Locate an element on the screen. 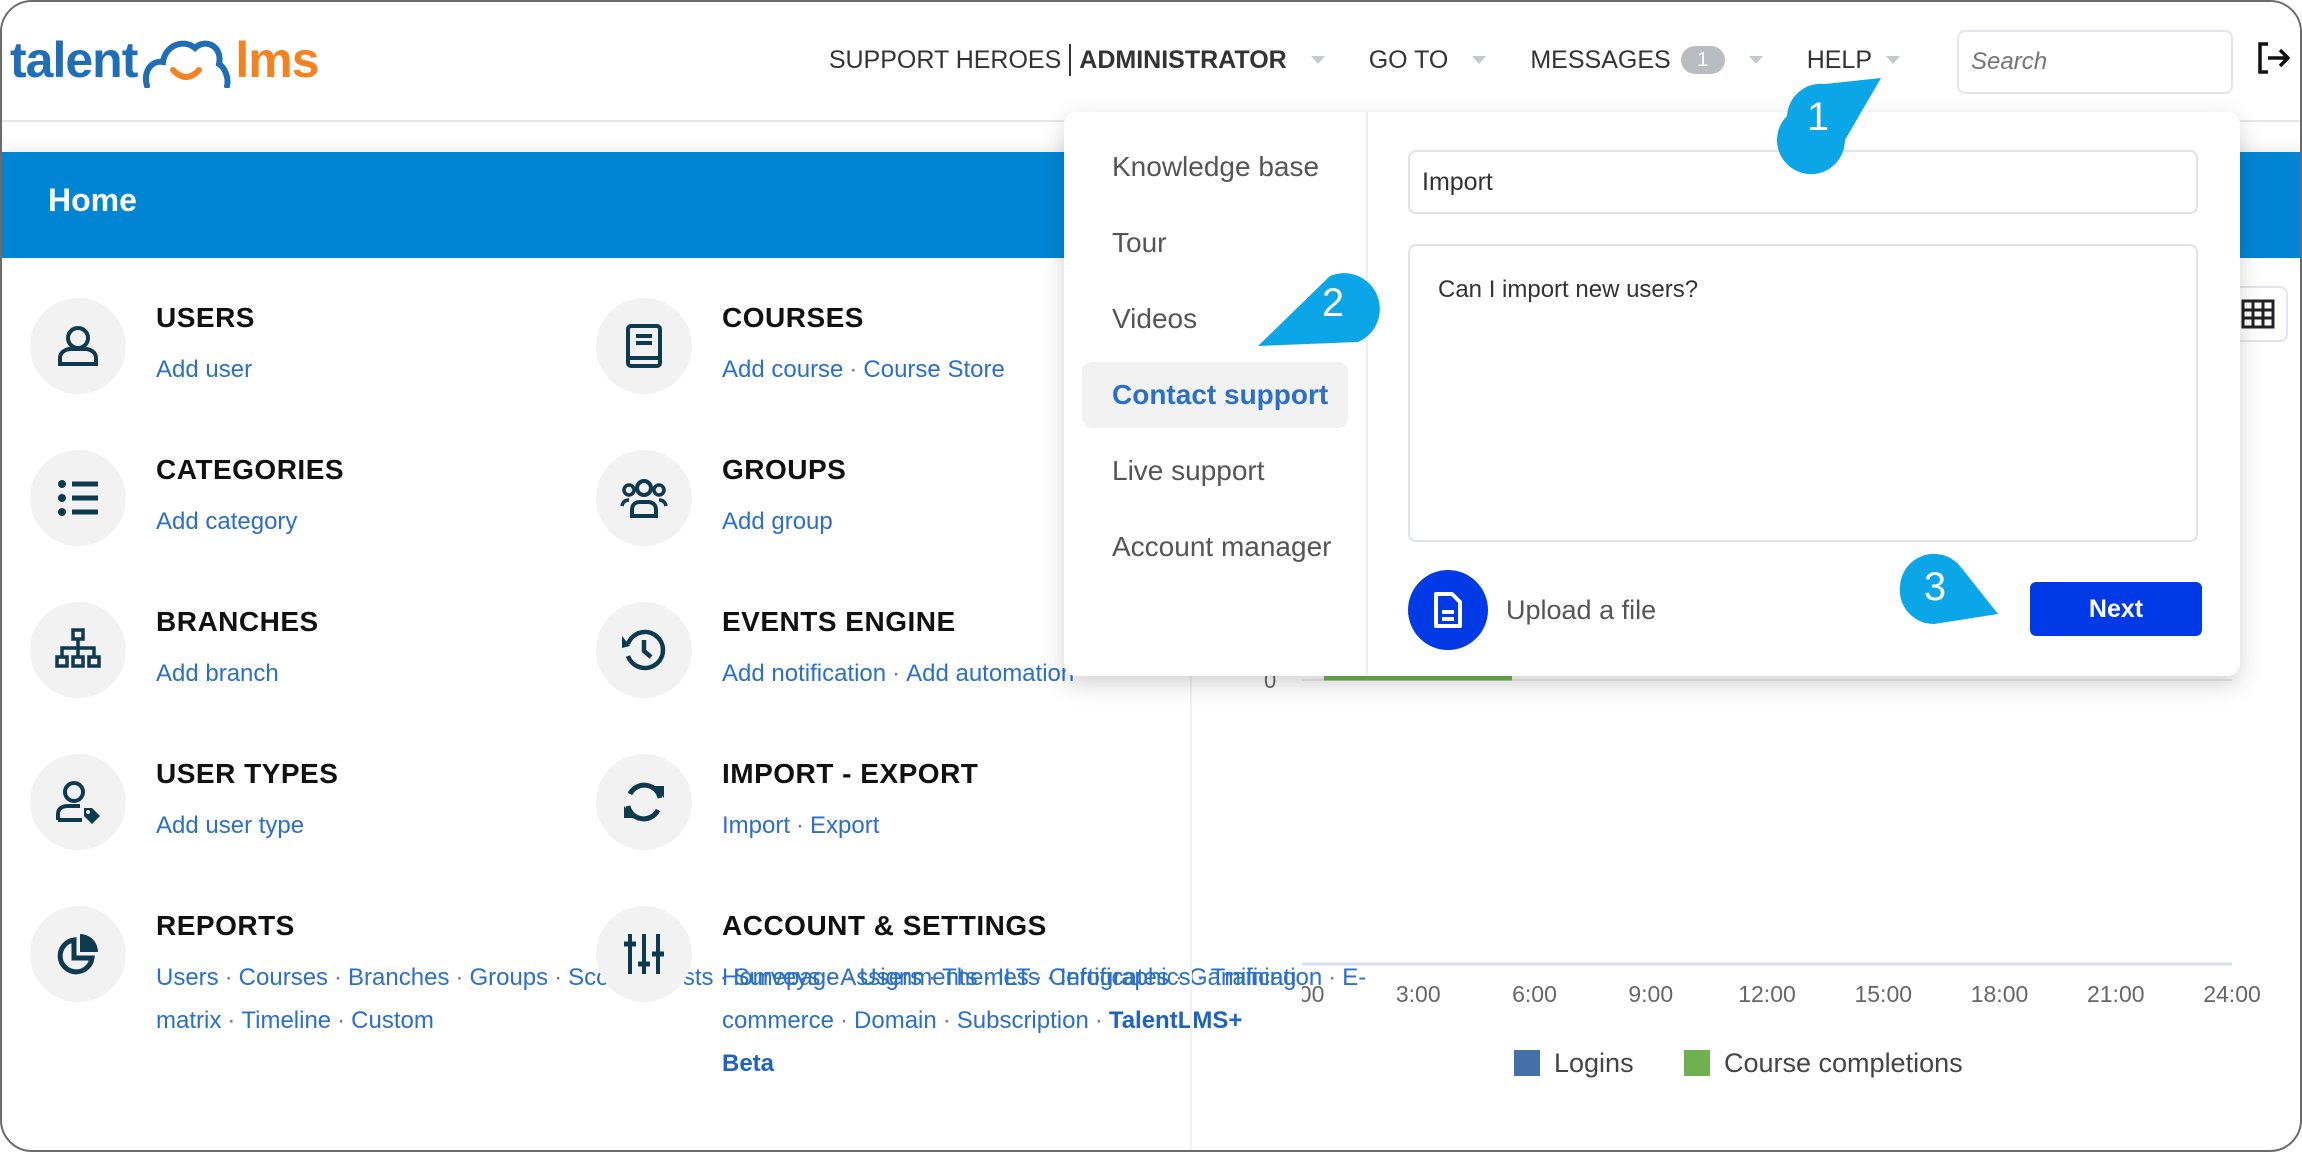 The height and width of the screenshot is (1152, 2302). upload-circle is located at coordinates (1448, 610).